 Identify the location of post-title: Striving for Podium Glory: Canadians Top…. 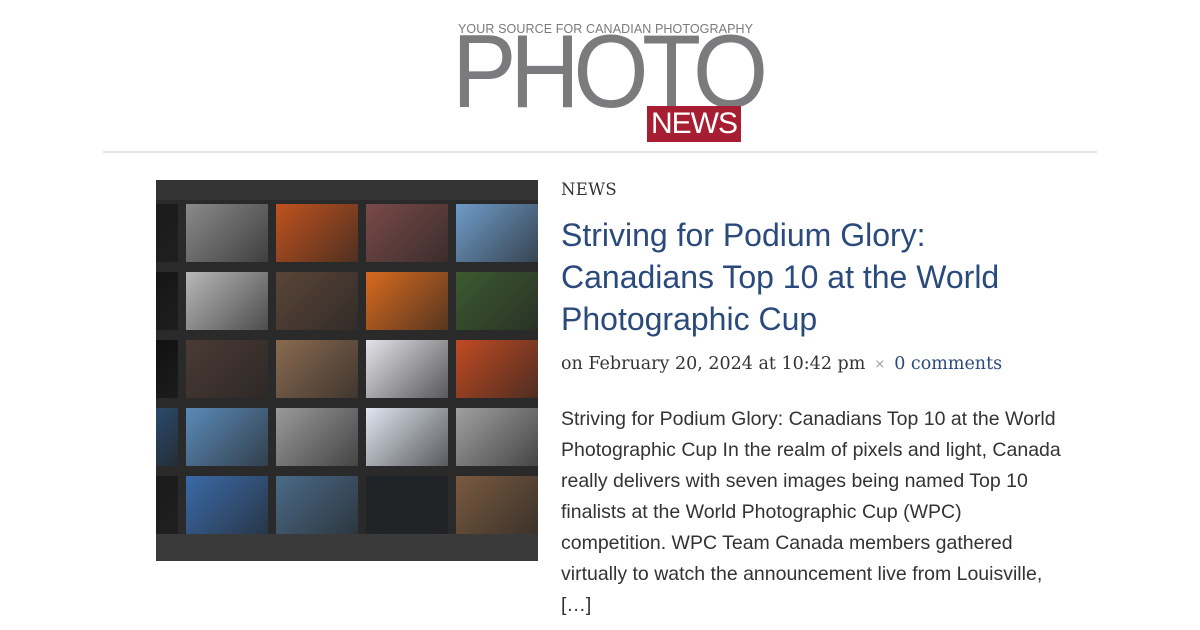
(821, 277).